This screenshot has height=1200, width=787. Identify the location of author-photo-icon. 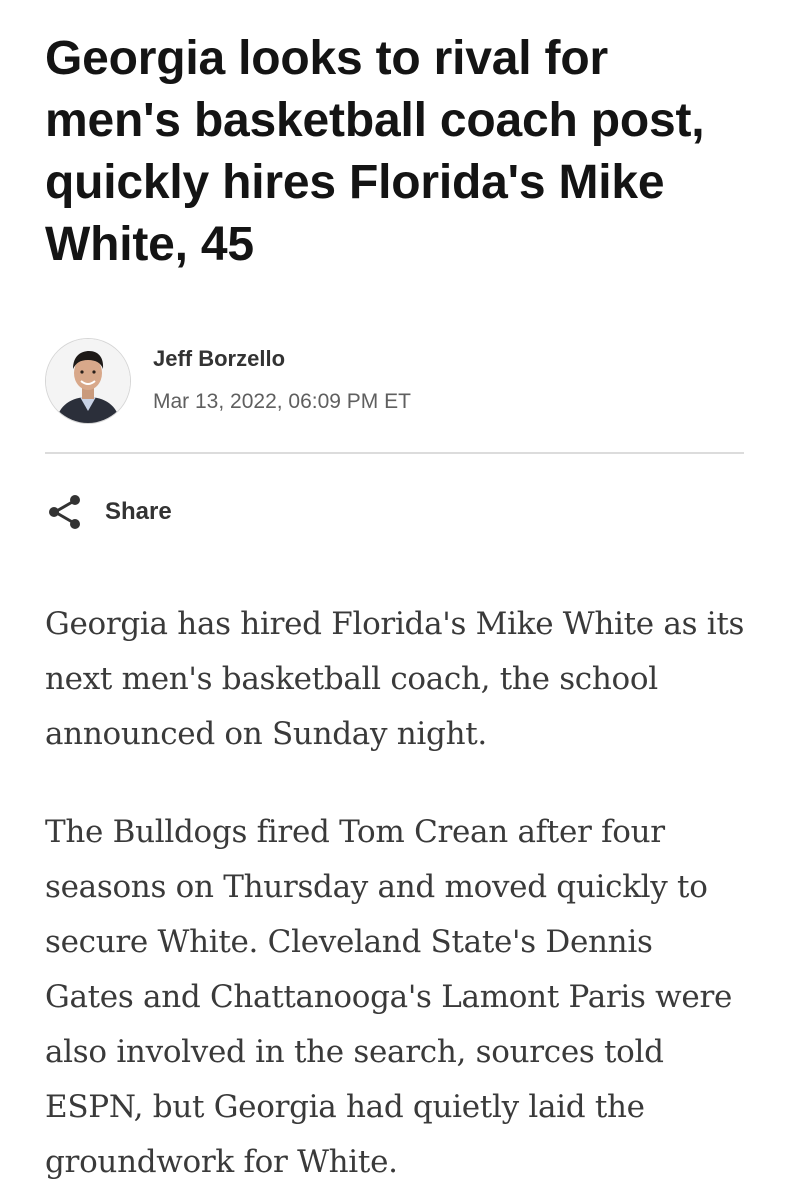
(88, 381).